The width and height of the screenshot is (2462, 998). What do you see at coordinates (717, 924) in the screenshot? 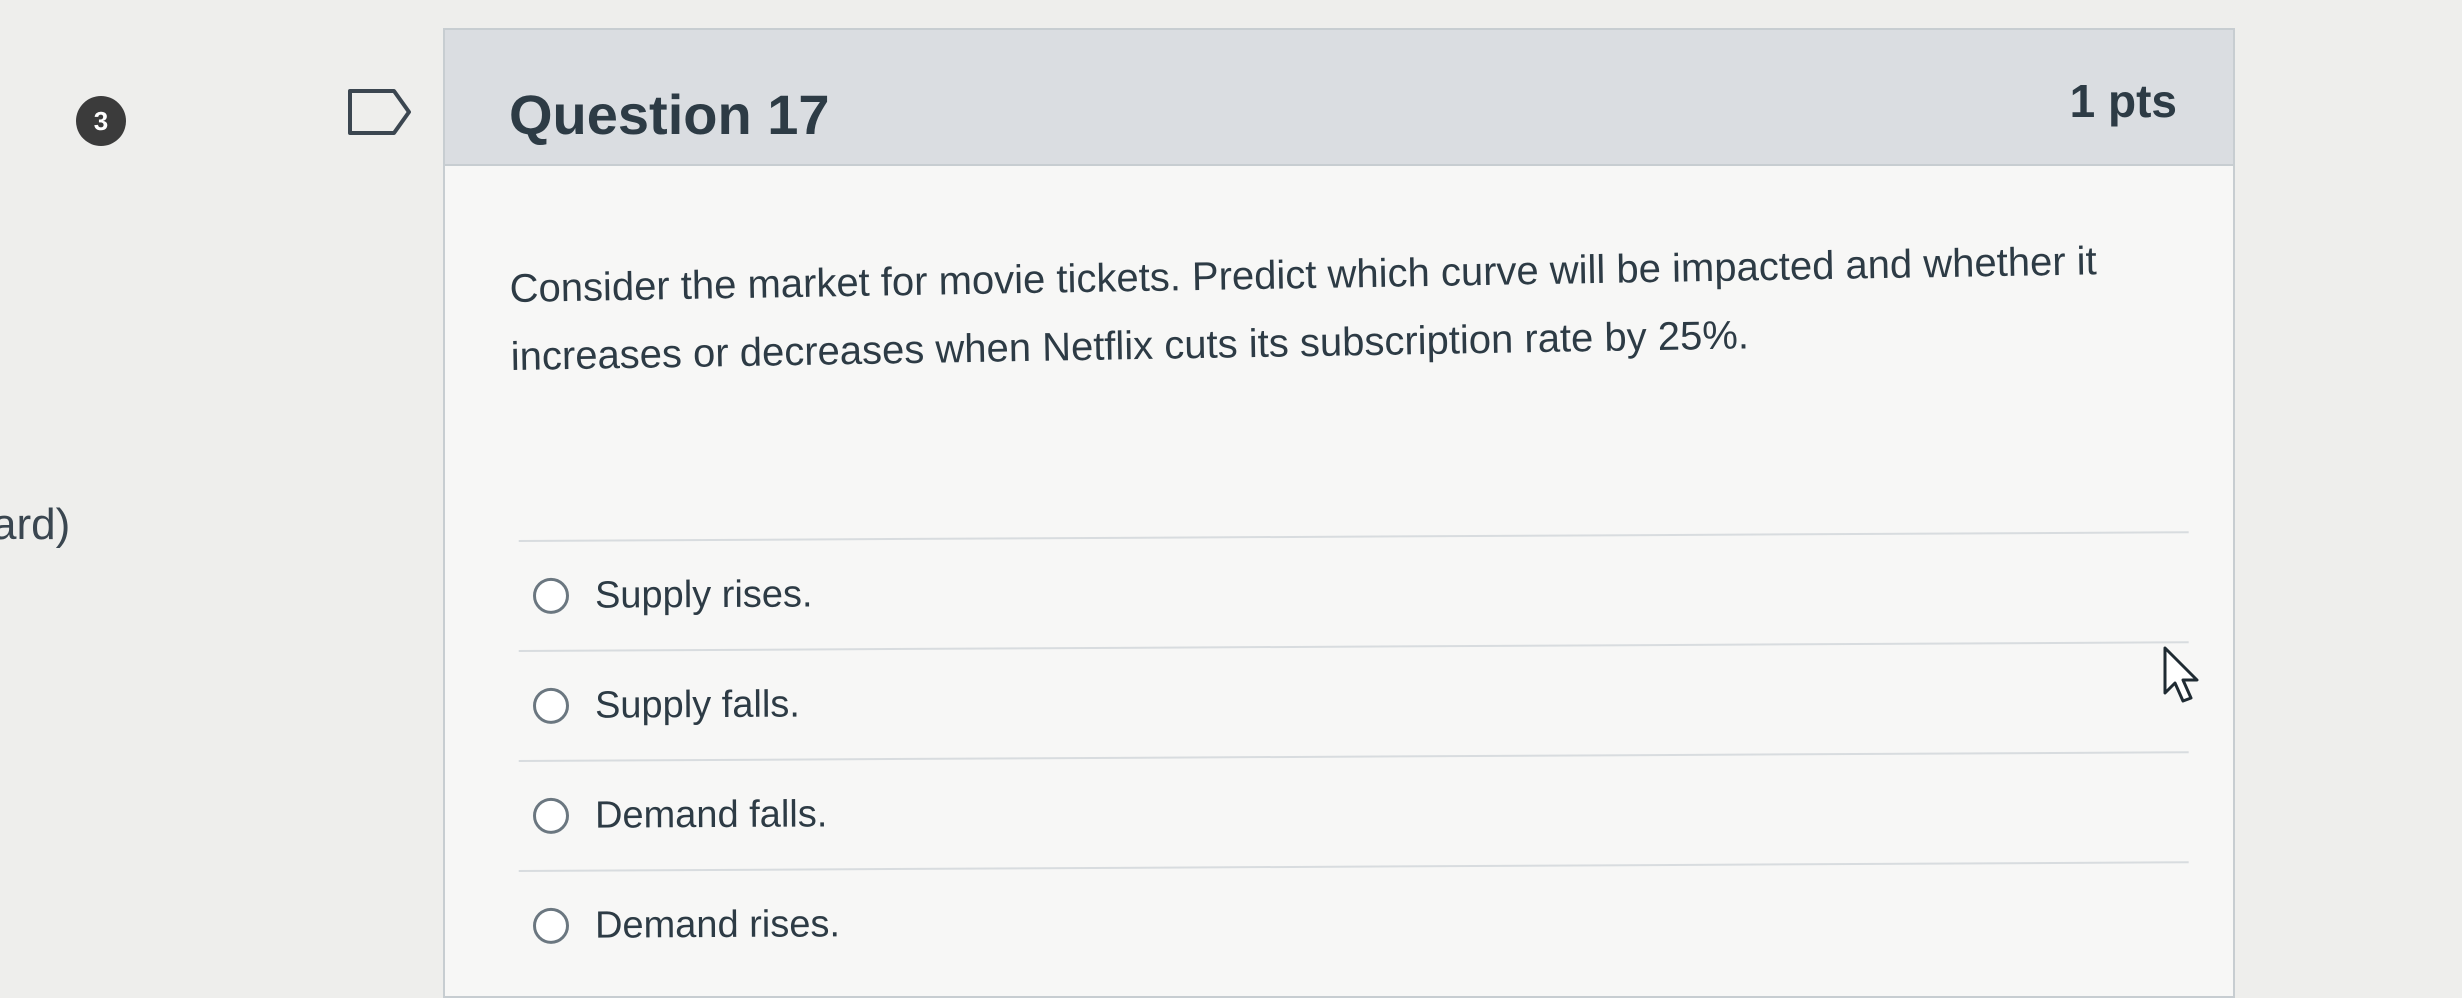
I see `answer-label: Demand rises.` at bounding box center [717, 924].